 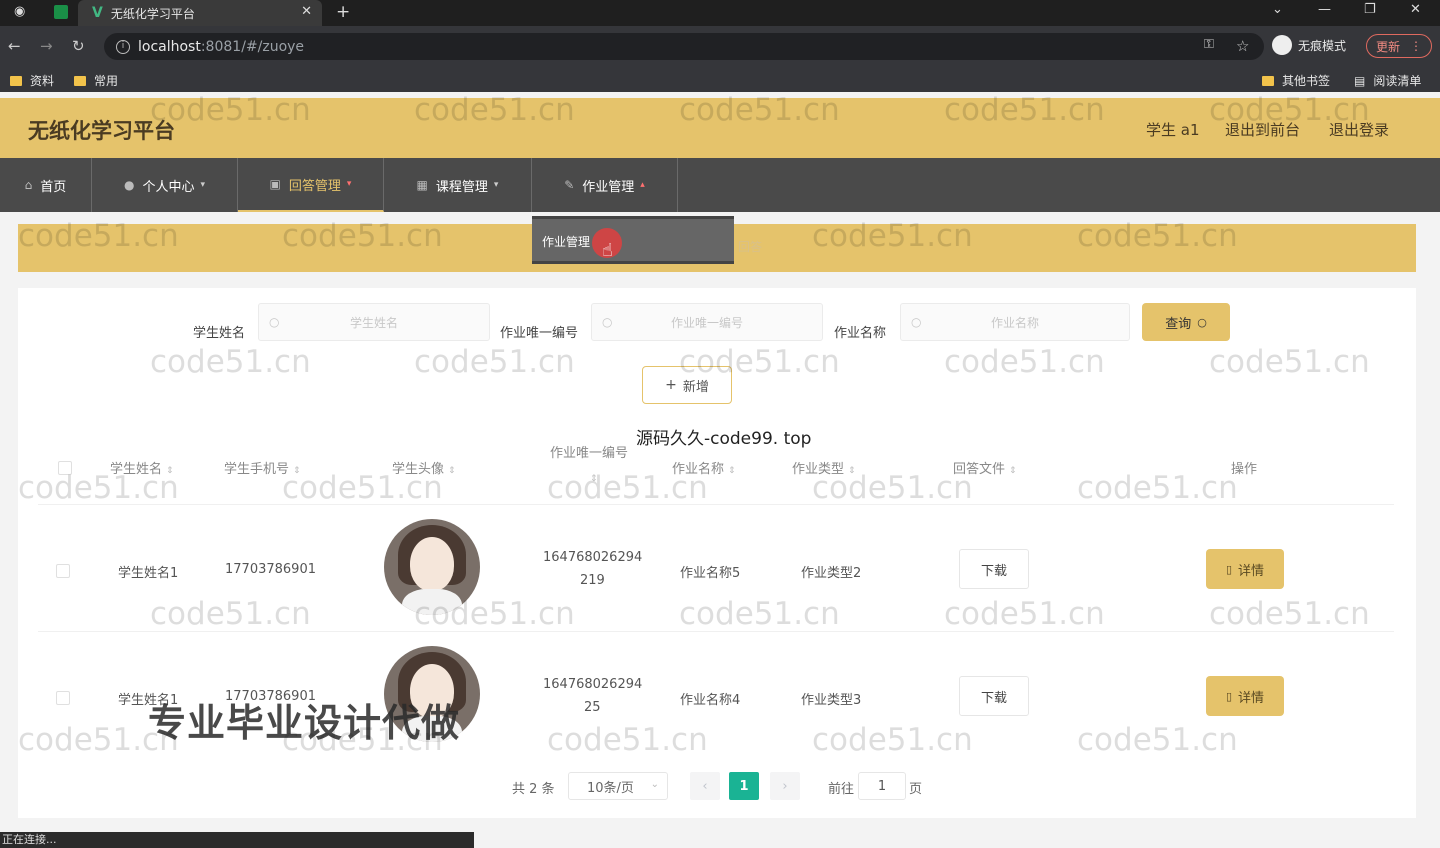 I want to click on back-icon: ←, so click(x=14, y=46).